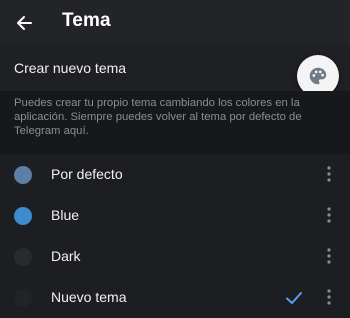 Image resolution: width=350 pixels, height=318 pixels. What do you see at coordinates (318, 76) in the screenshot?
I see `palette-icon` at bounding box center [318, 76].